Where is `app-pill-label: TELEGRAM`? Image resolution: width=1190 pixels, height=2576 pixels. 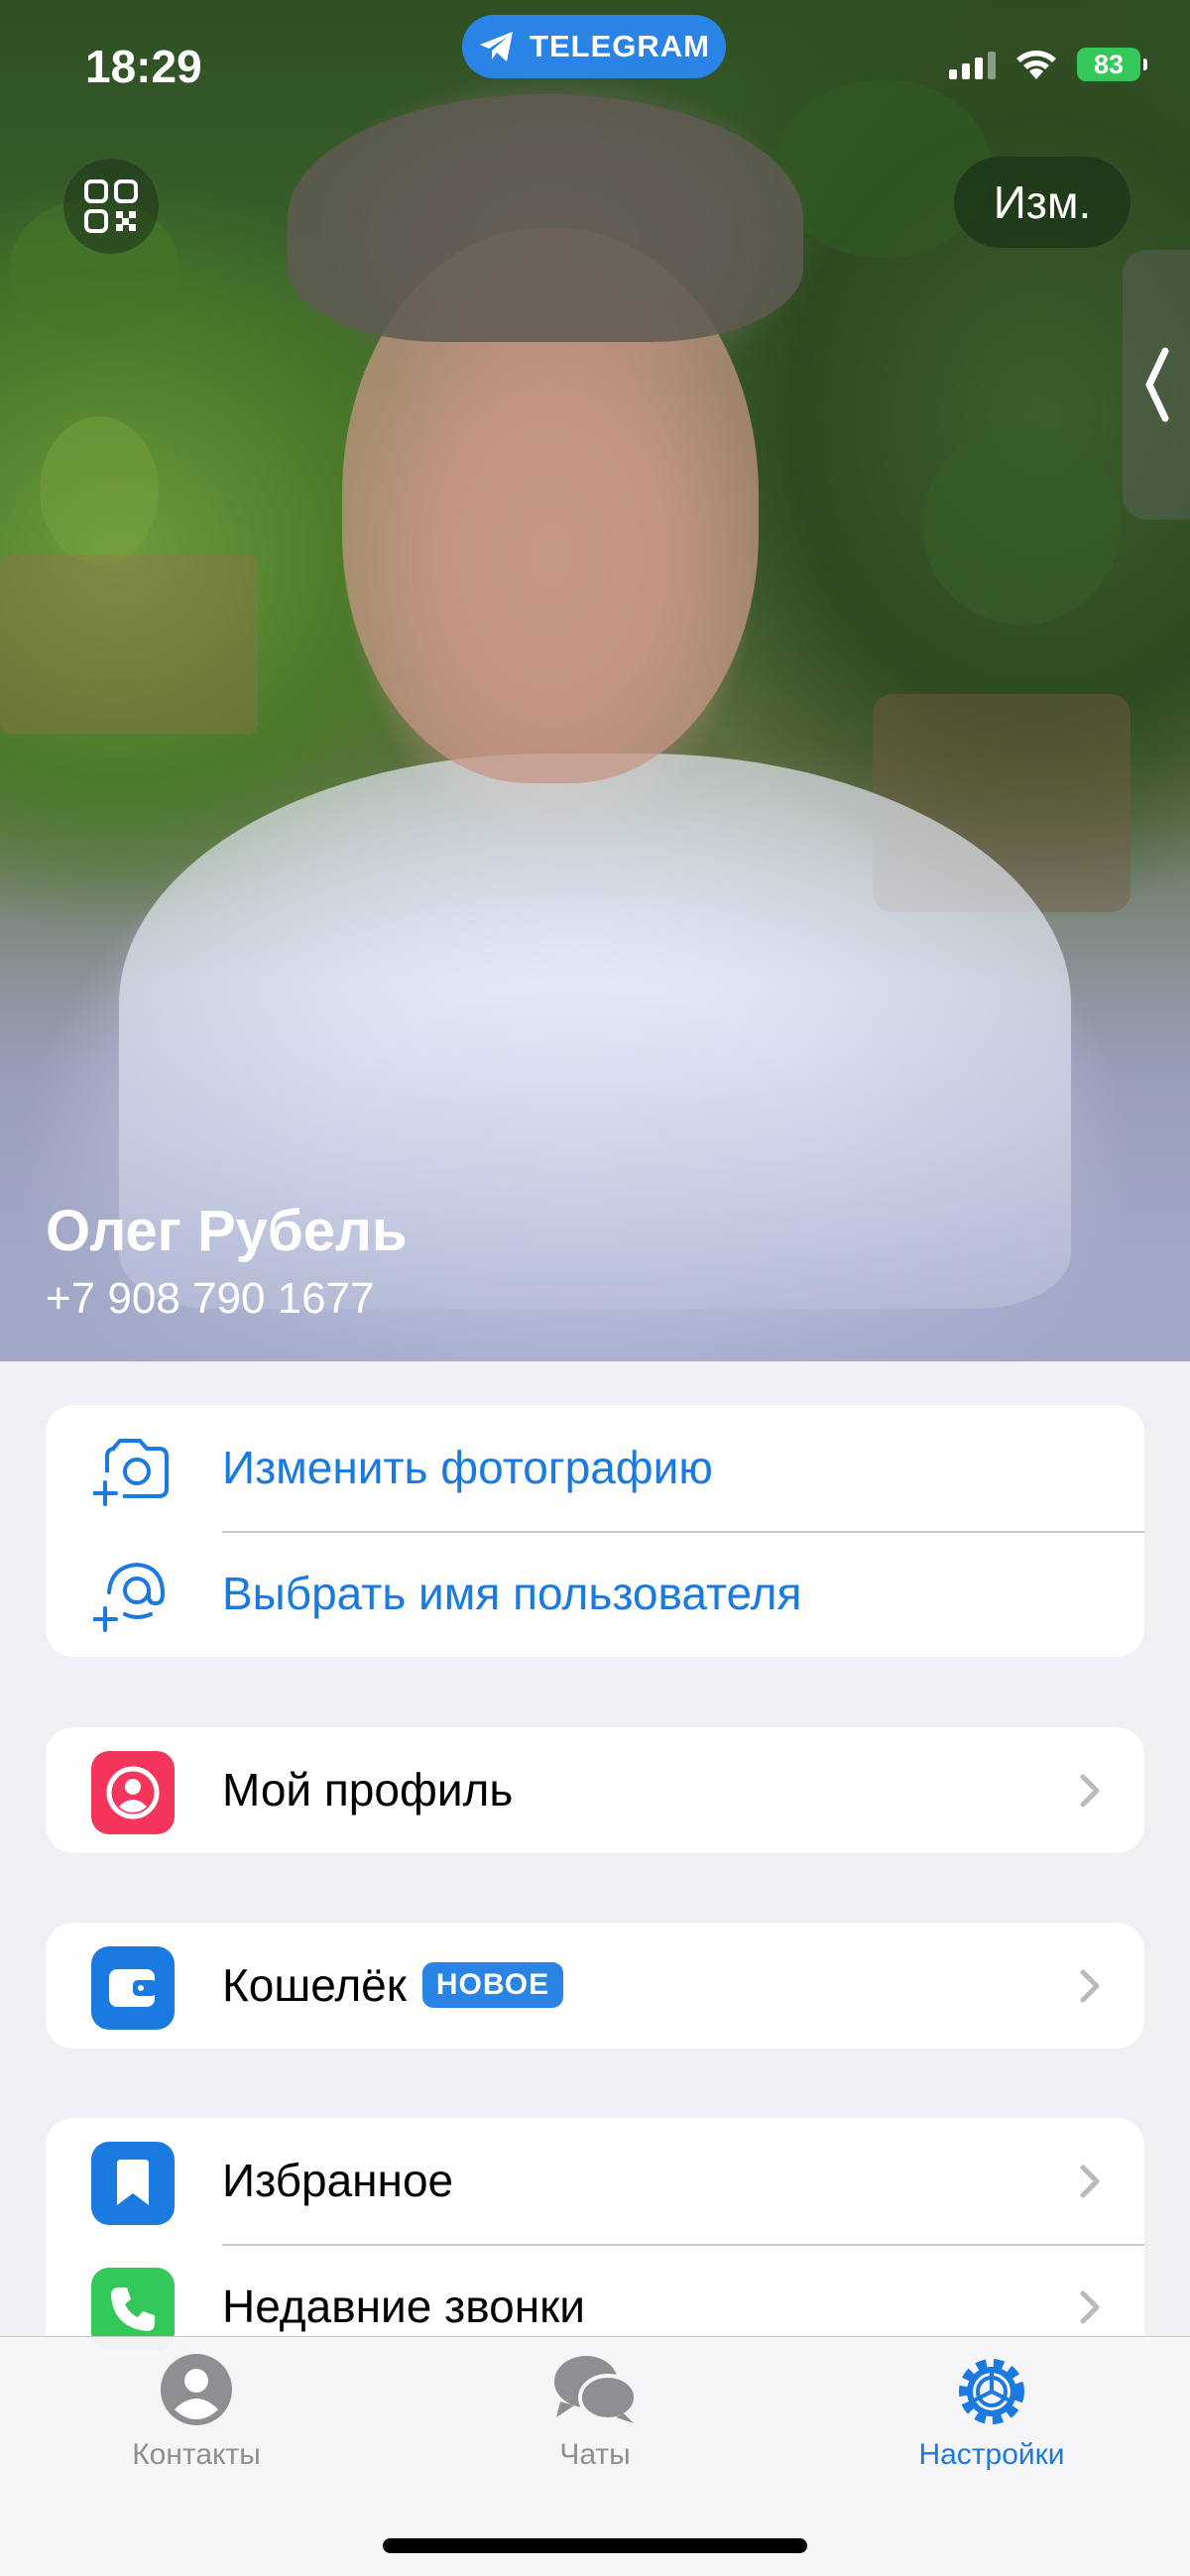
app-pill-label: TELEGRAM is located at coordinates (620, 46).